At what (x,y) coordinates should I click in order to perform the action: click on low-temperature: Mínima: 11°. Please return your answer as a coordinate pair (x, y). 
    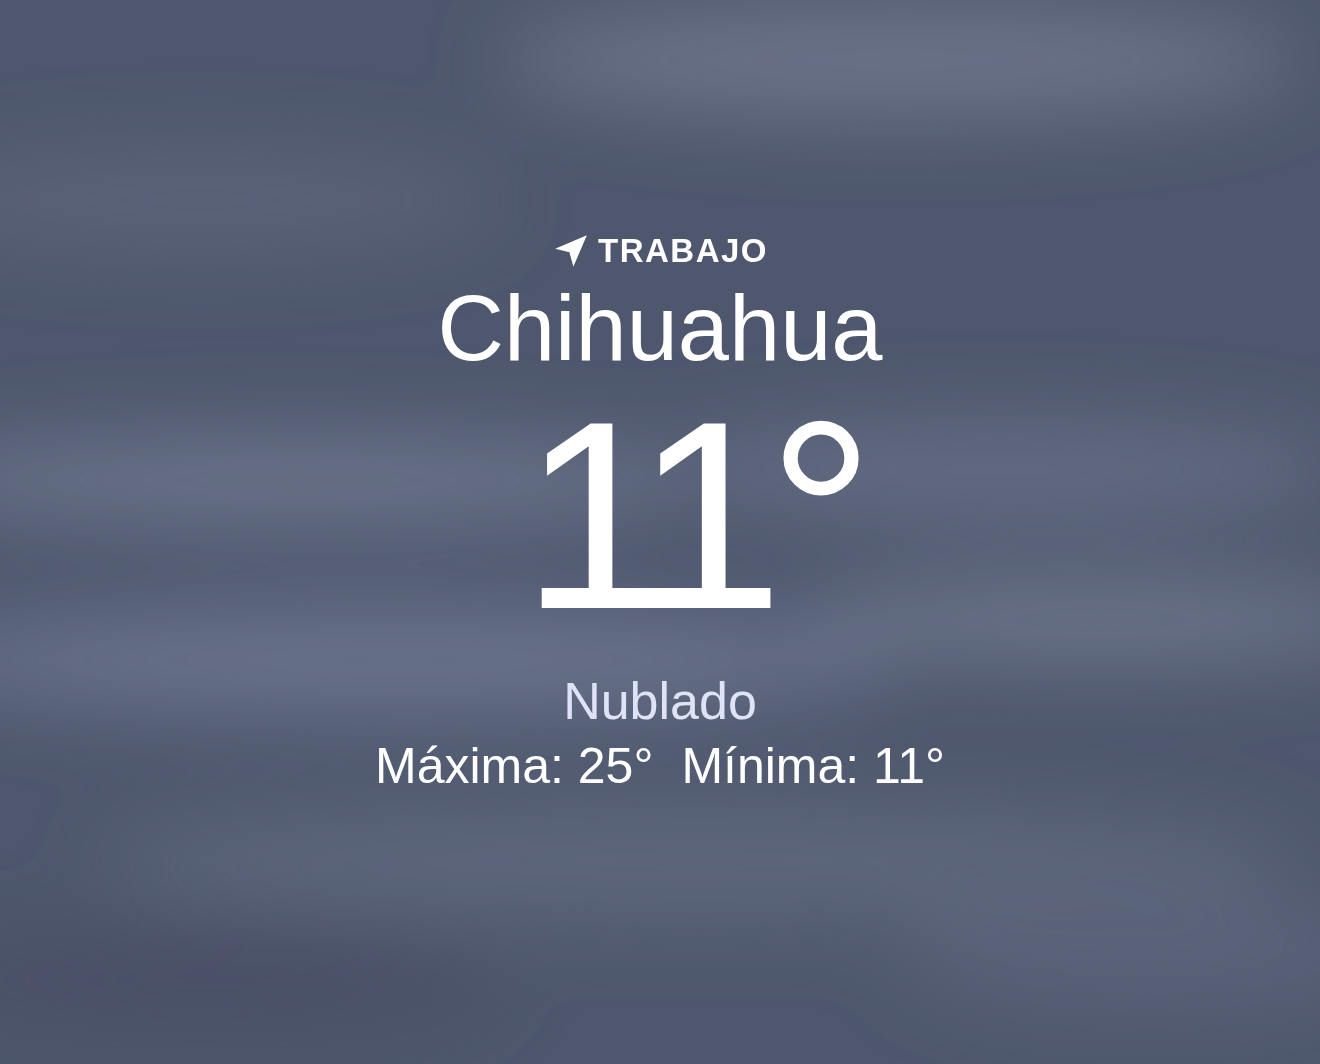
    Looking at the image, I should click on (813, 766).